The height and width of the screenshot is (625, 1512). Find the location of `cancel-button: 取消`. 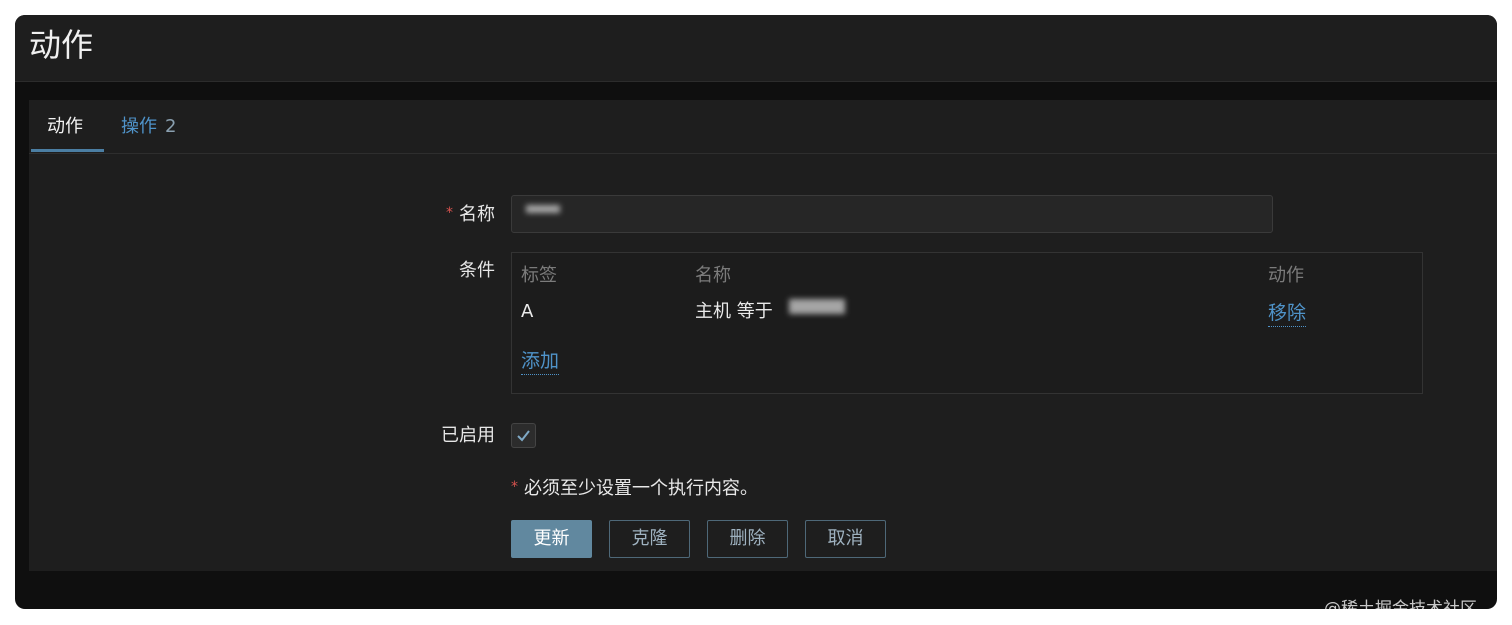

cancel-button: 取消 is located at coordinates (845, 539).